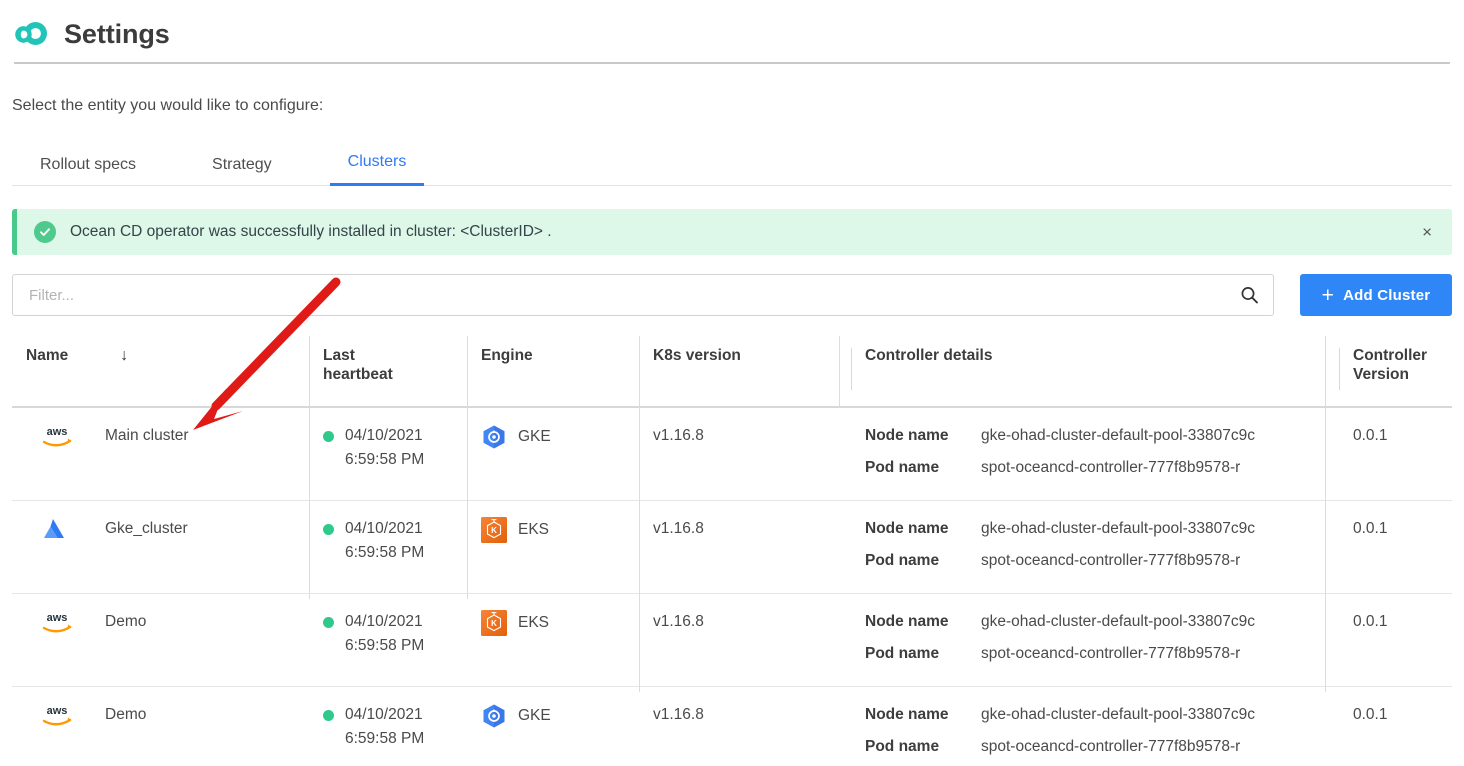 The image size is (1464, 766). I want to click on cluster-name: Gke_cluster, so click(146, 528).